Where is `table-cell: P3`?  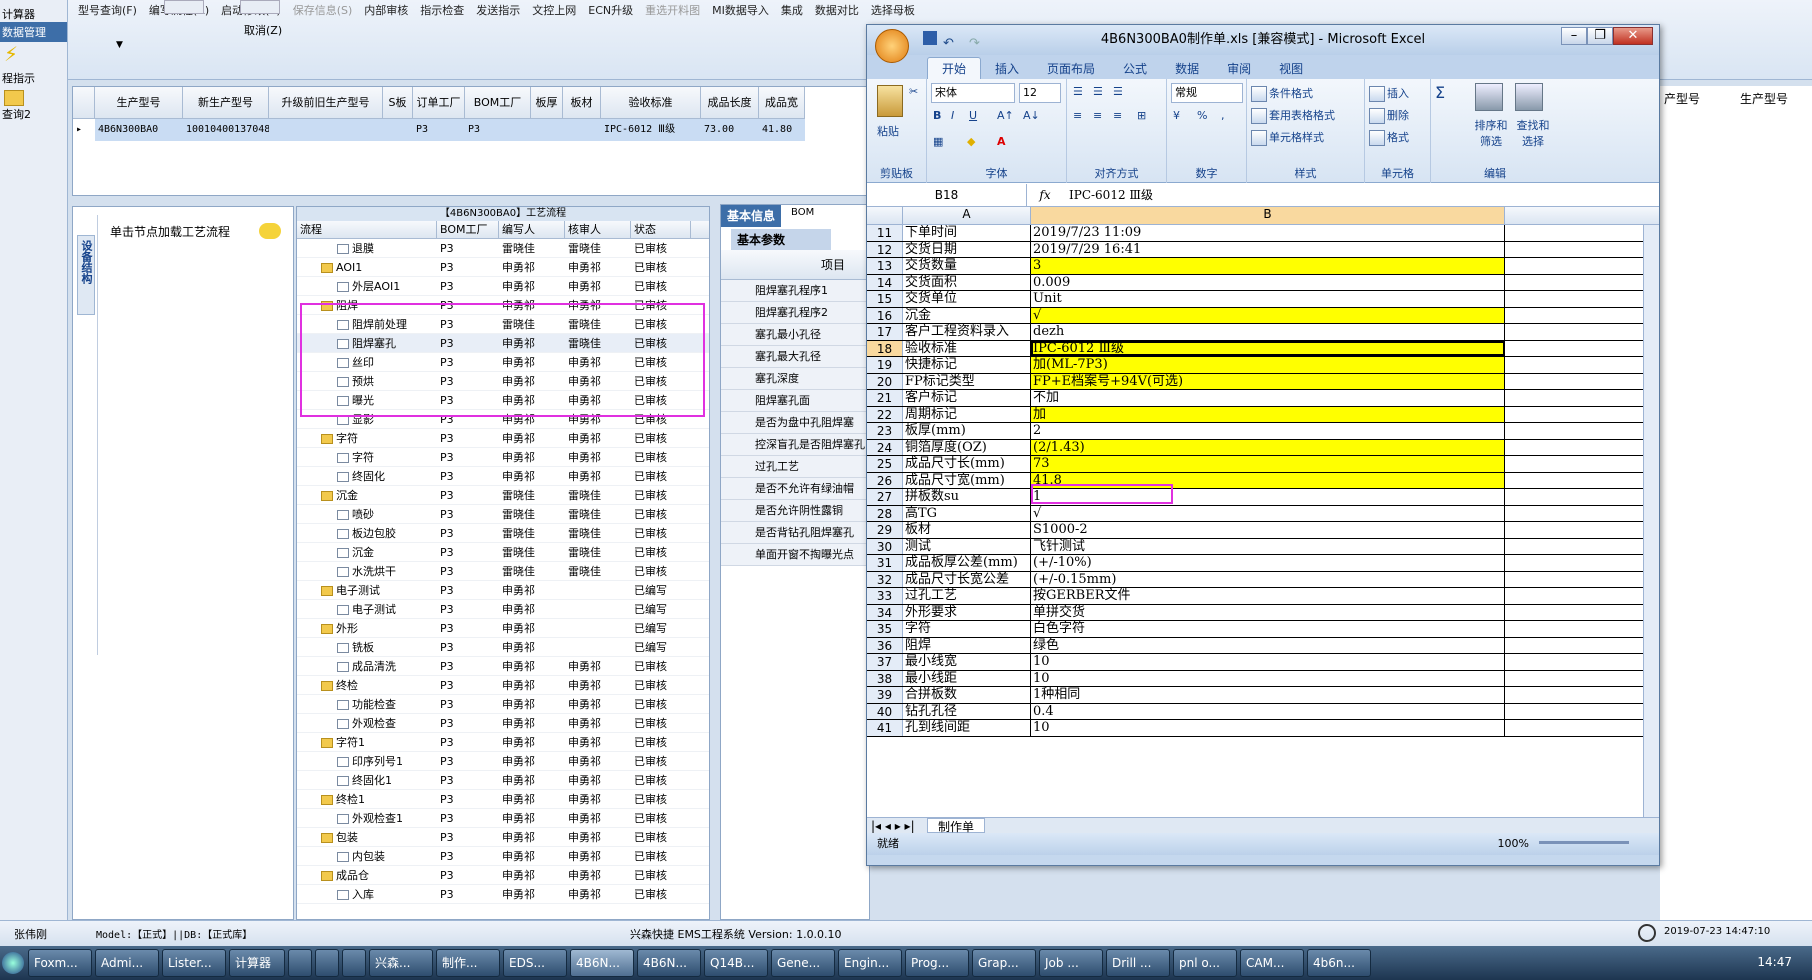
table-cell: P3 is located at coordinates (498, 130).